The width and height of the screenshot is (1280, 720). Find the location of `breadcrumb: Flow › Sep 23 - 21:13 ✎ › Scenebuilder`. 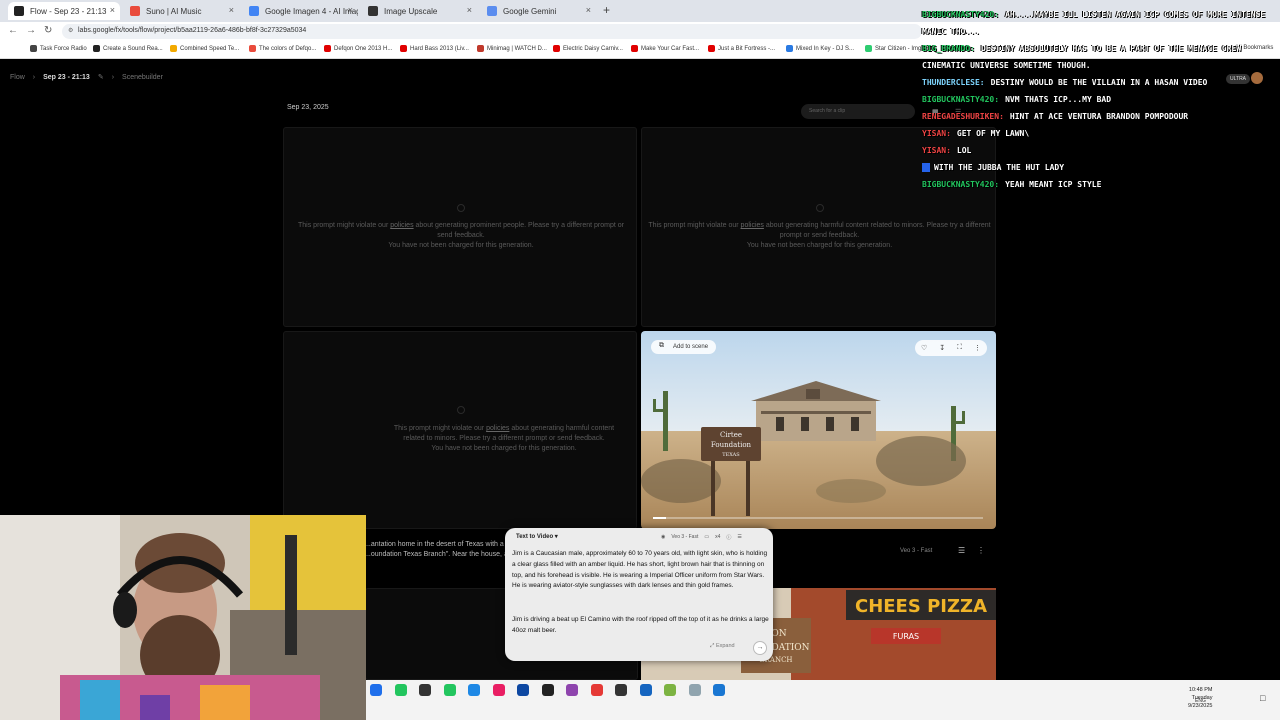

breadcrumb: Flow › Sep 23 - 21:13 ✎ › Scenebuilder is located at coordinates (86, 77).